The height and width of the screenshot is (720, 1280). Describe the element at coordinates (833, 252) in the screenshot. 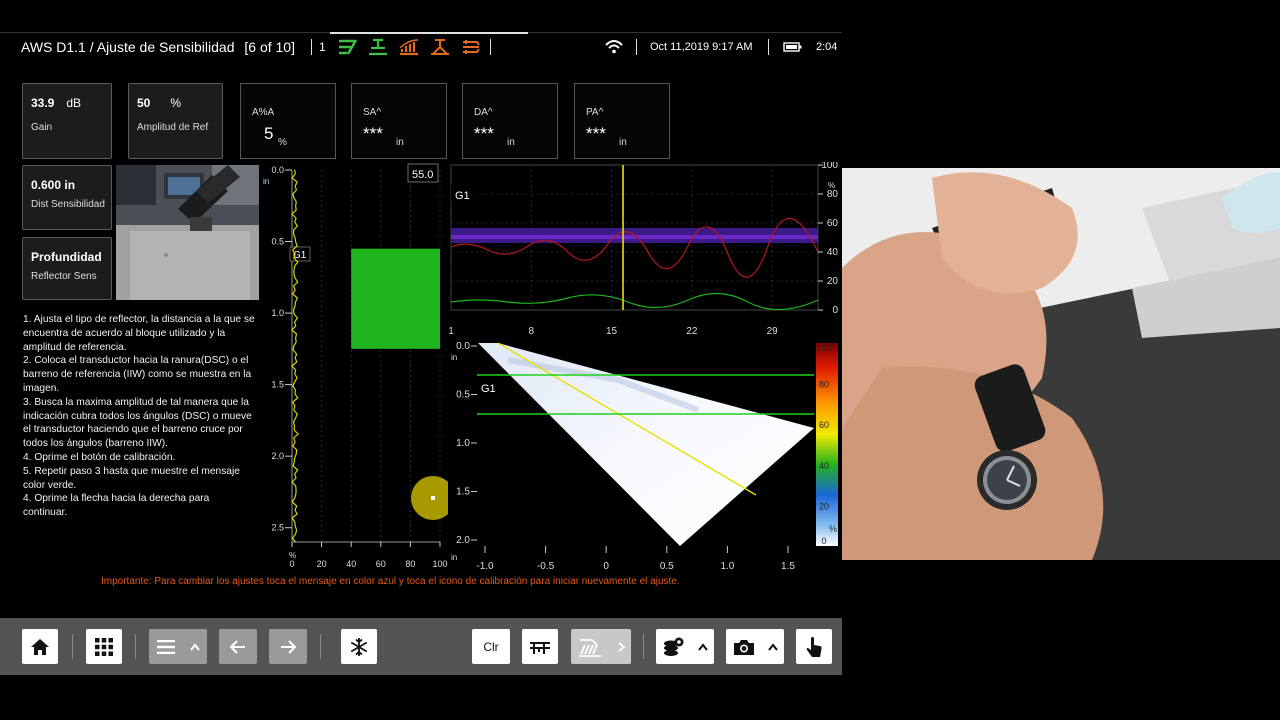

I see `strip-y-tick: 40` at that location.